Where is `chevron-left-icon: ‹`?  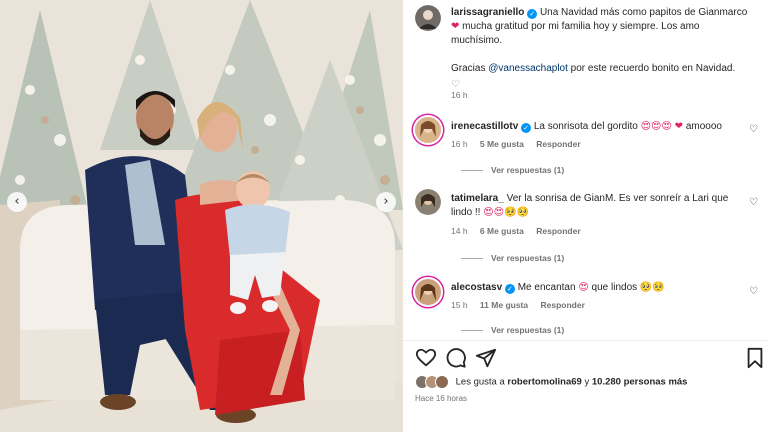
chevron-left-icon: ‹ is located at coordinates (17, 202).